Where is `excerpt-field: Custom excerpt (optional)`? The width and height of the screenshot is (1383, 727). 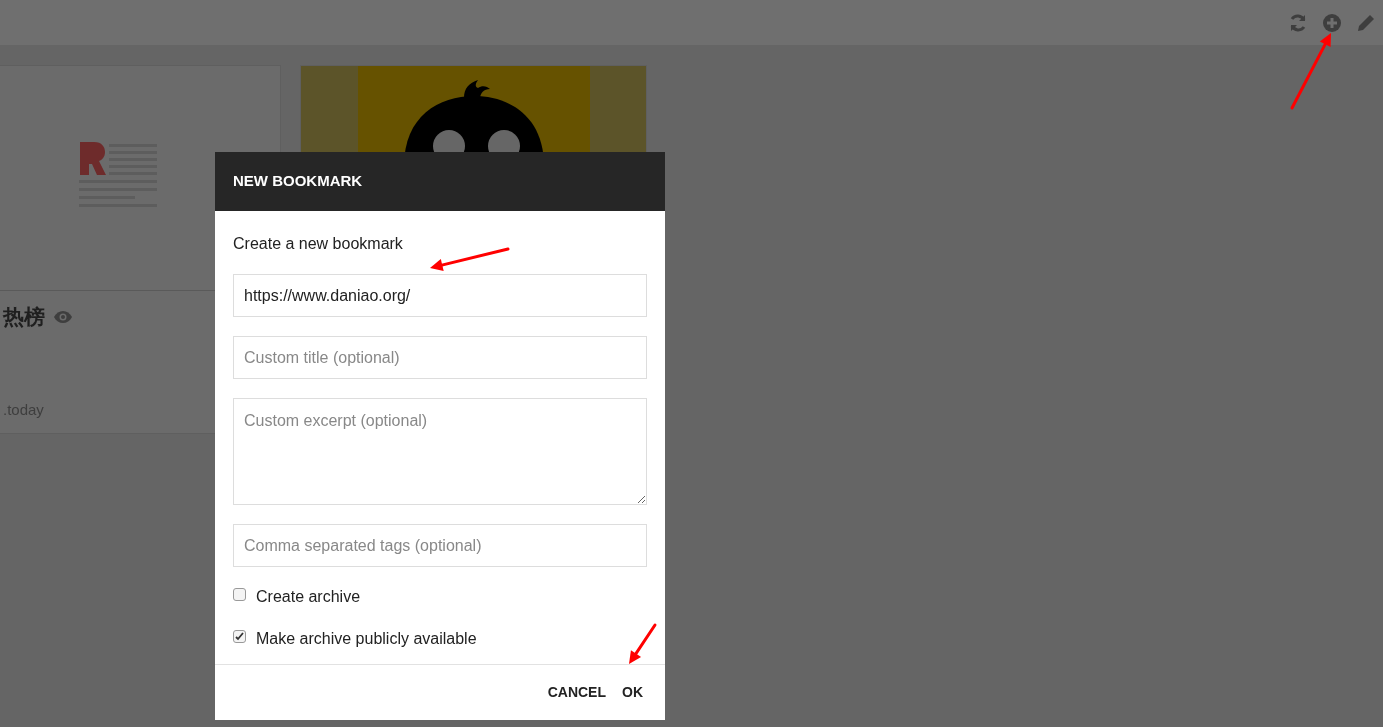
excerpt-field: Custom excerpt (optional) is located at coordinates (440, 451).